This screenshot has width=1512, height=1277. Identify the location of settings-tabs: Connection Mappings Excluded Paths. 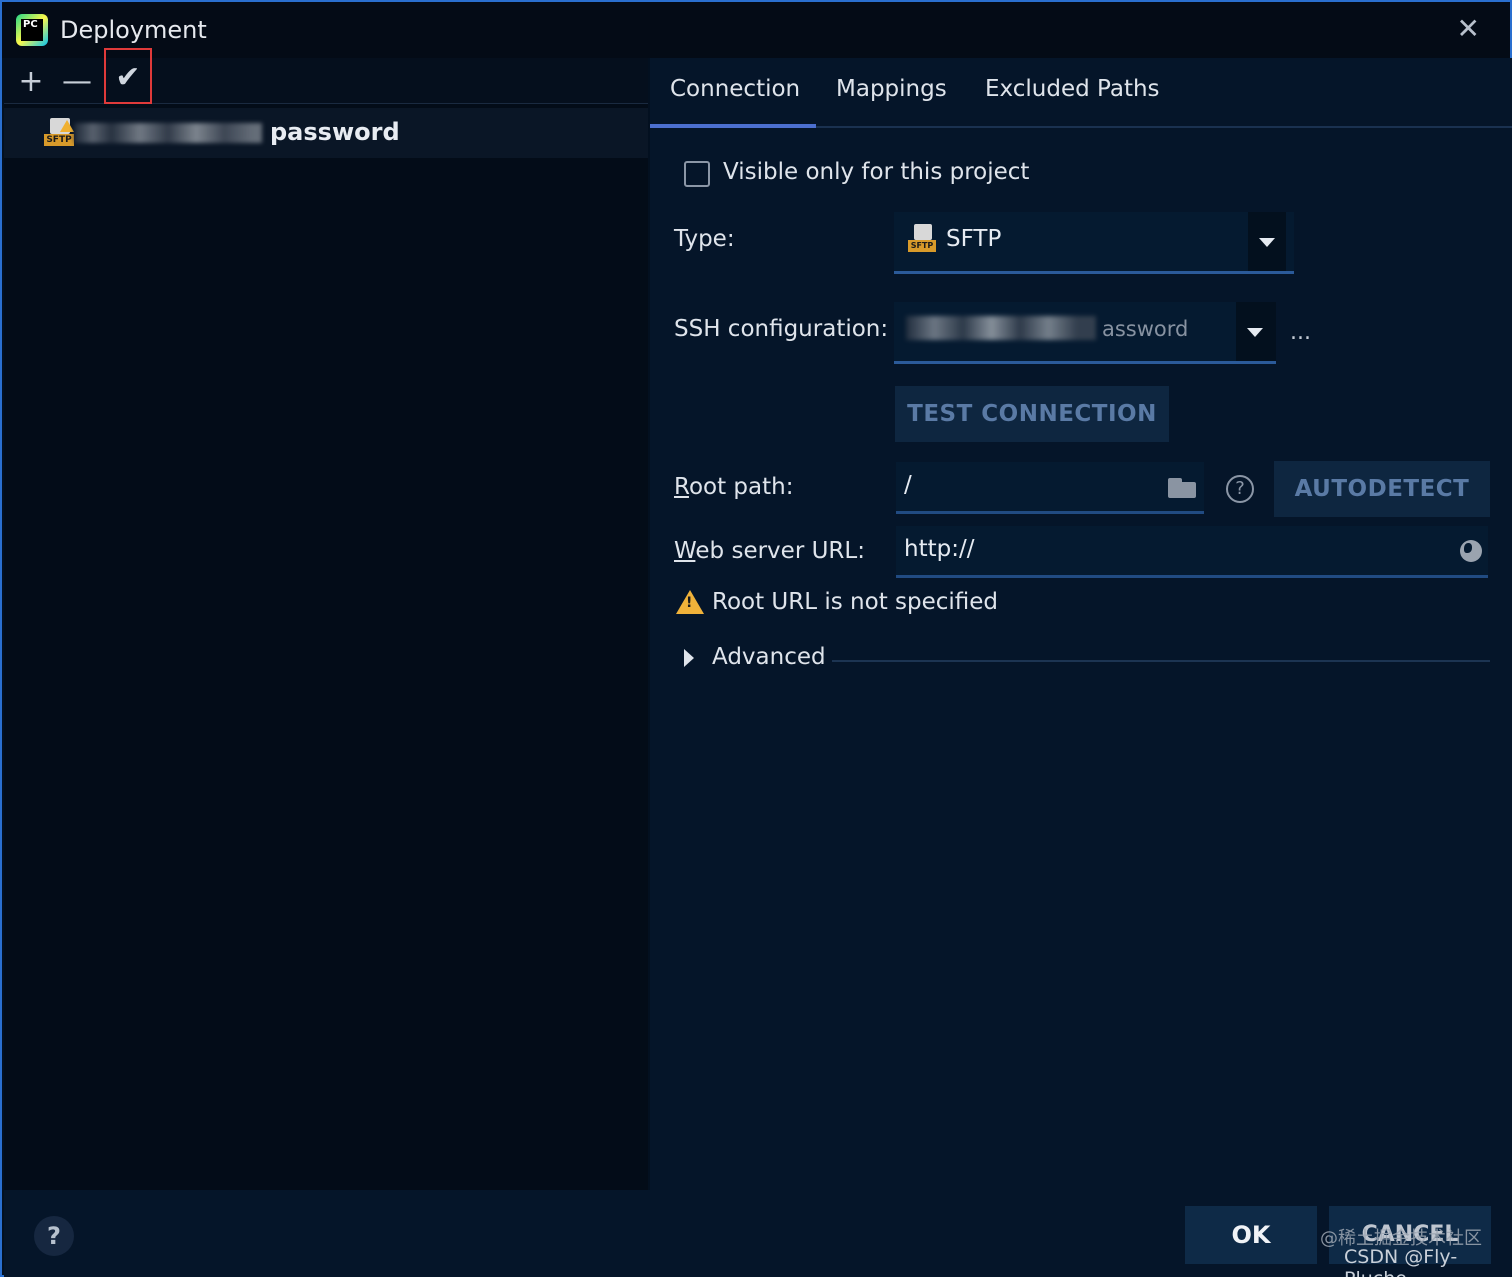
(1081, 93).